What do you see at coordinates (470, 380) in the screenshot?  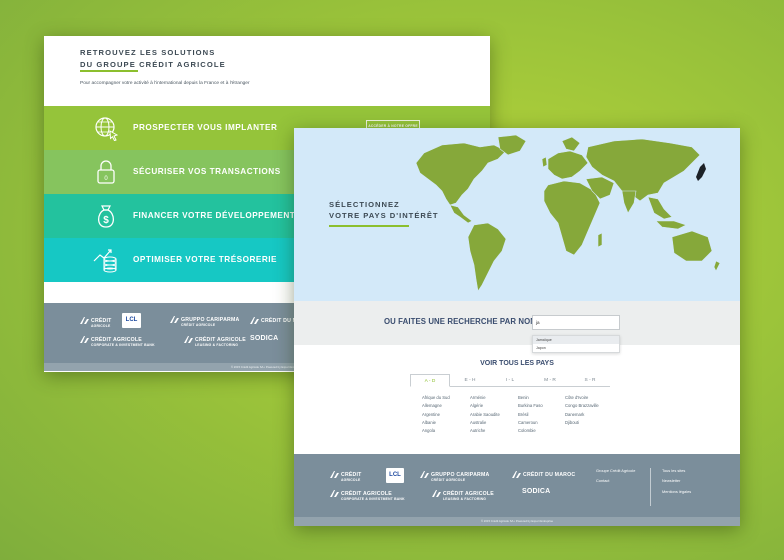 I see `tab-e-h: E - H` at bounding box center [470, 380].